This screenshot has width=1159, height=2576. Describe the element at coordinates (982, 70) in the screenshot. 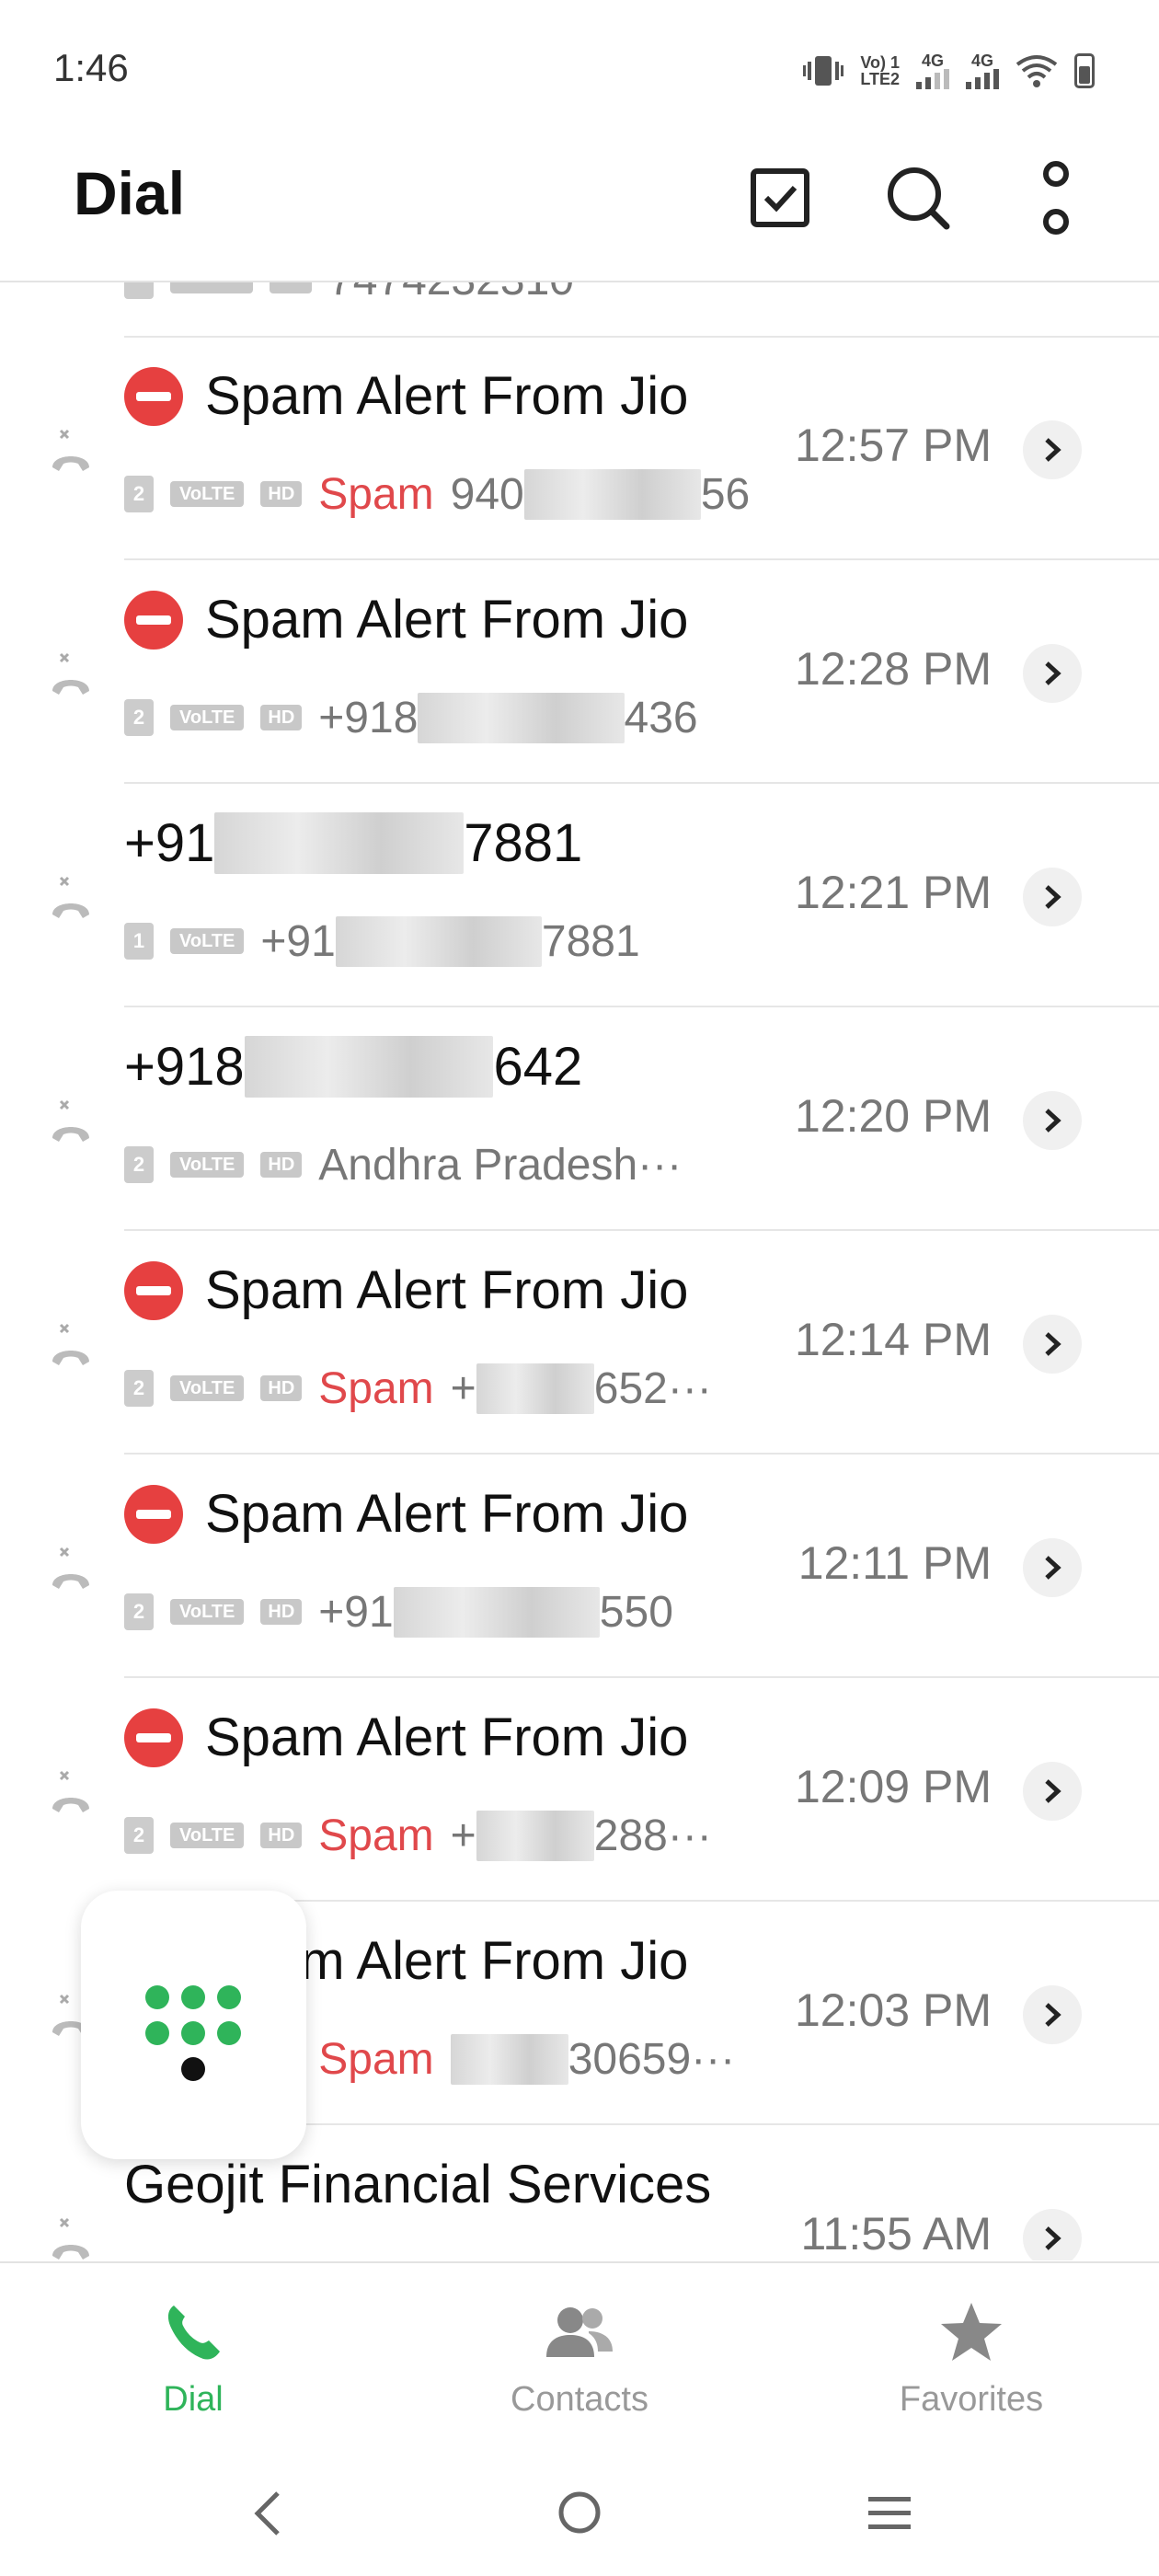

I see `signal-sim2: 4G` at that location.